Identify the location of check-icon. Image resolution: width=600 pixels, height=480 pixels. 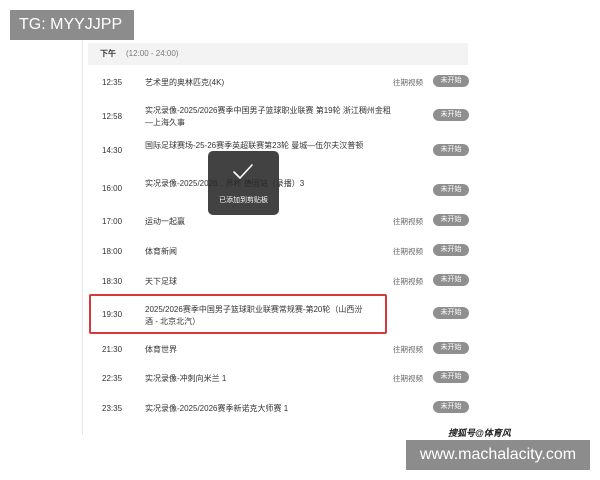
(243, 171).